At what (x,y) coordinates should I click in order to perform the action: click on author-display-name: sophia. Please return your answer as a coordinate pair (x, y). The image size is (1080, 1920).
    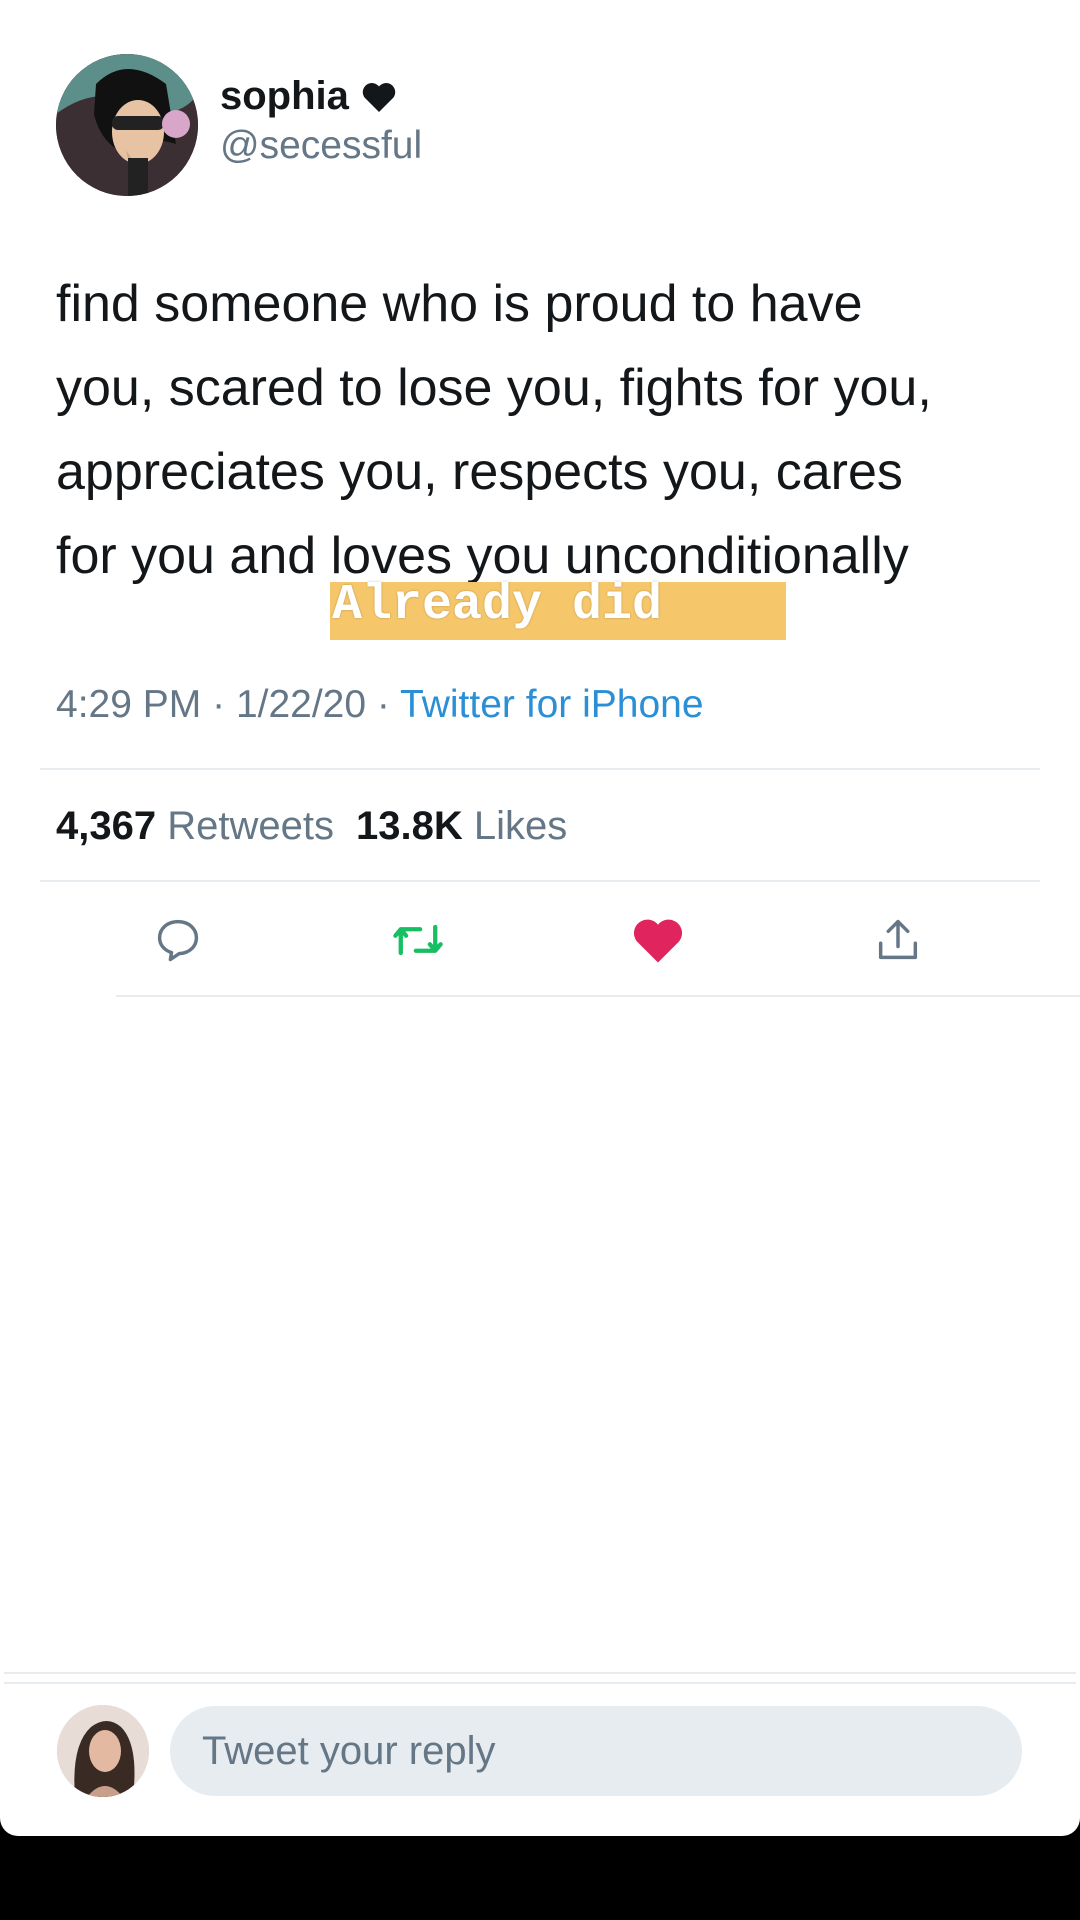
    Looking at the image, I should click on (284, 96).